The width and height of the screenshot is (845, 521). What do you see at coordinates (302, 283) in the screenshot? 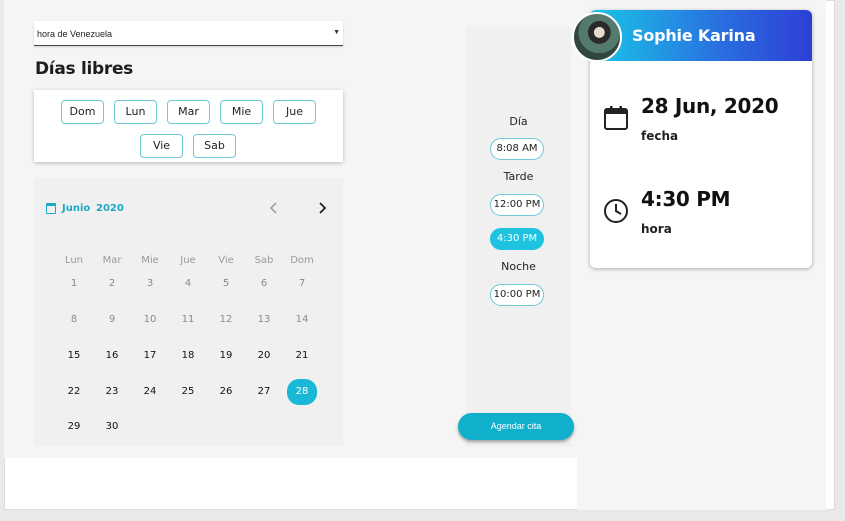
I see `calendar-day: 7` at bounding box center [302, 283].